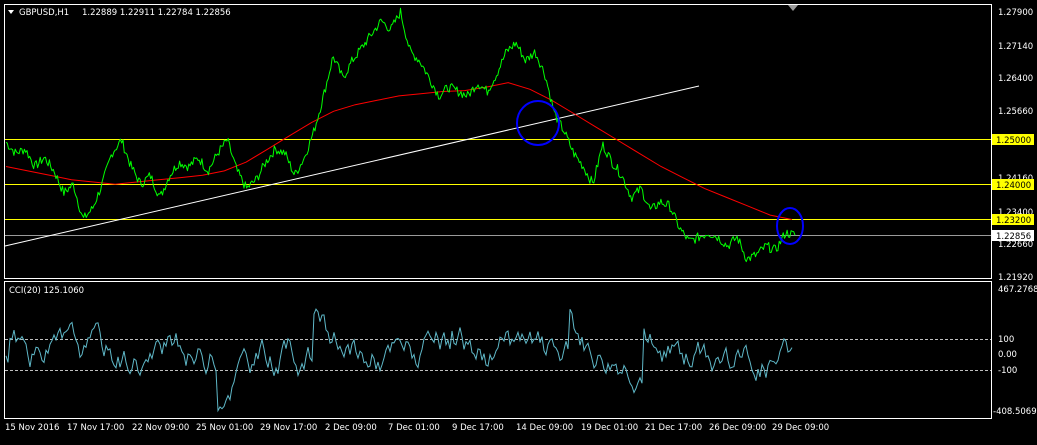  What do you see at coordinates (1007, 371) in the screenshot?
I see `cci-tick: -100` at bounding box center [1007, 371].